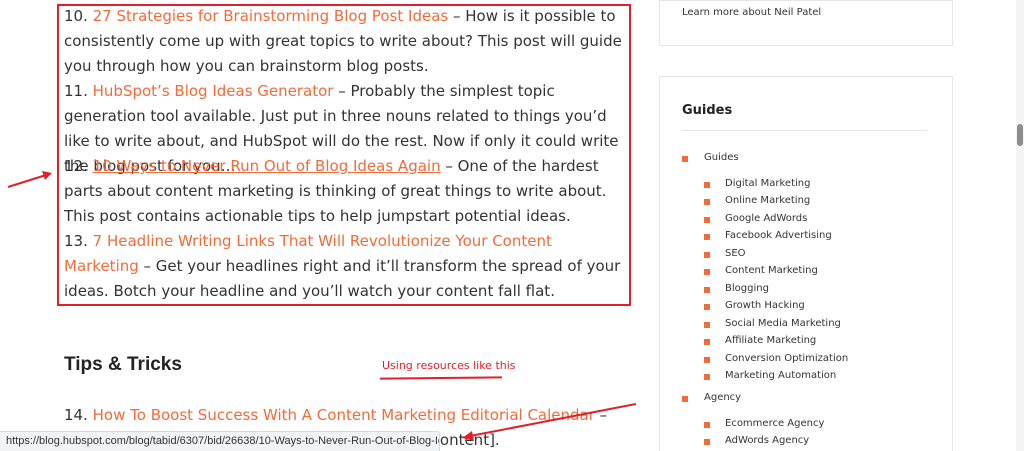  Describe the element at coordinates (747, 288) in the screenshot. I see `guide-label: Blogging` at that location.